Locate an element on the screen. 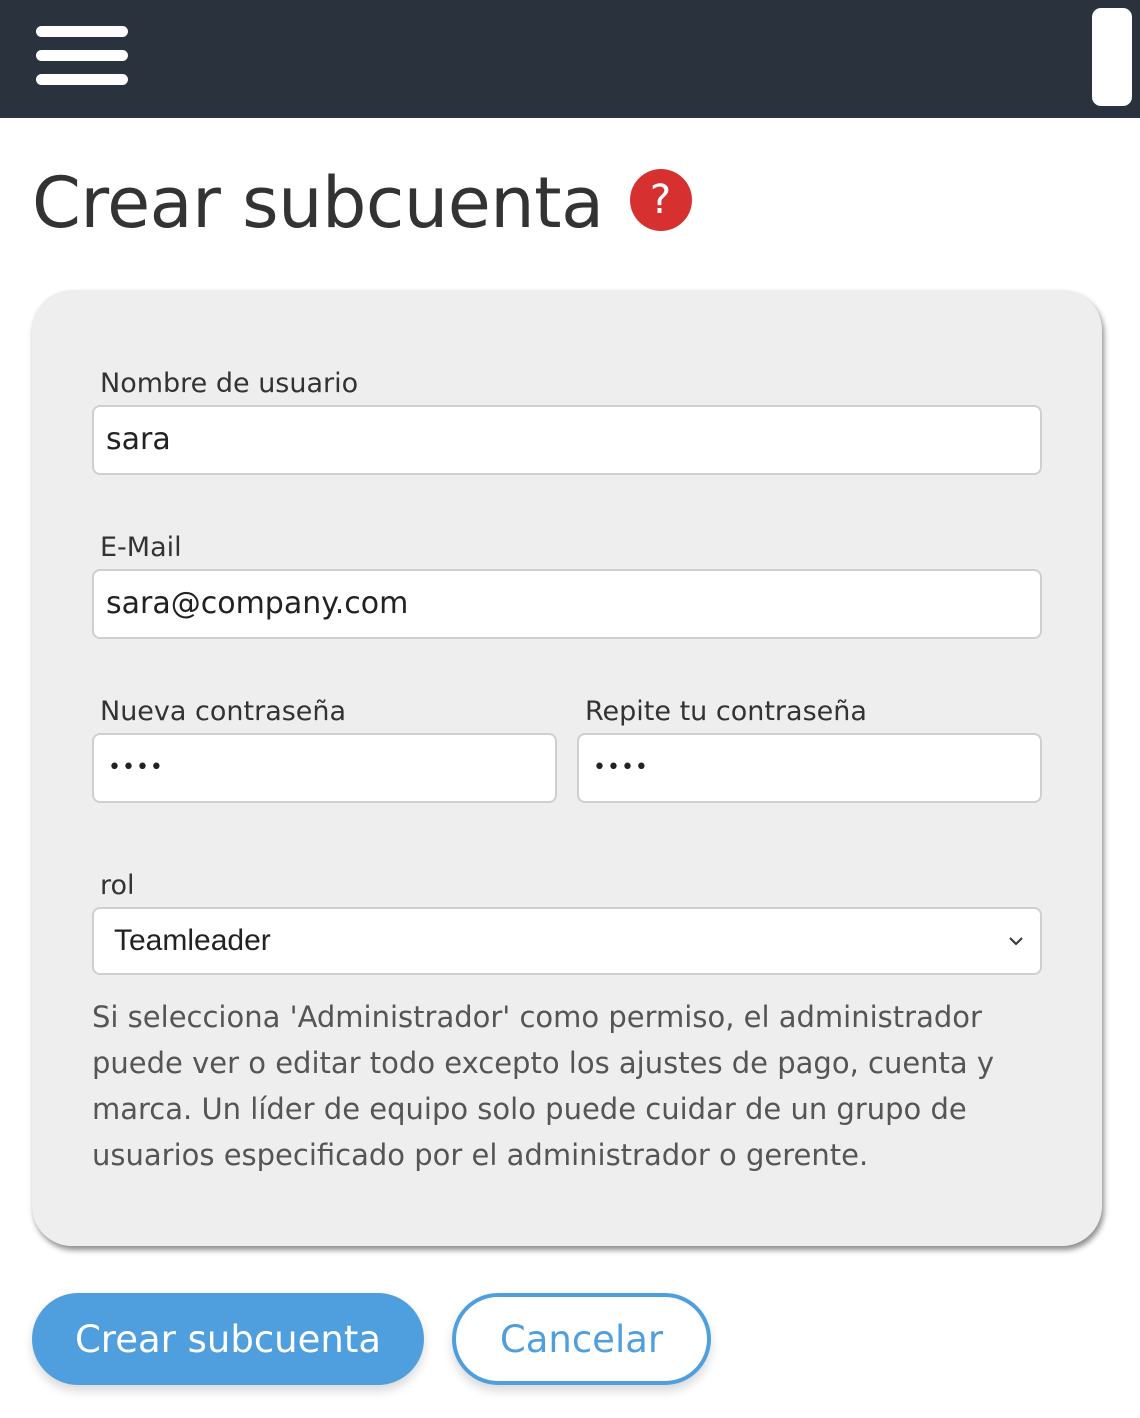  email-input: sara@company.com is located at coordinates (567, 604).